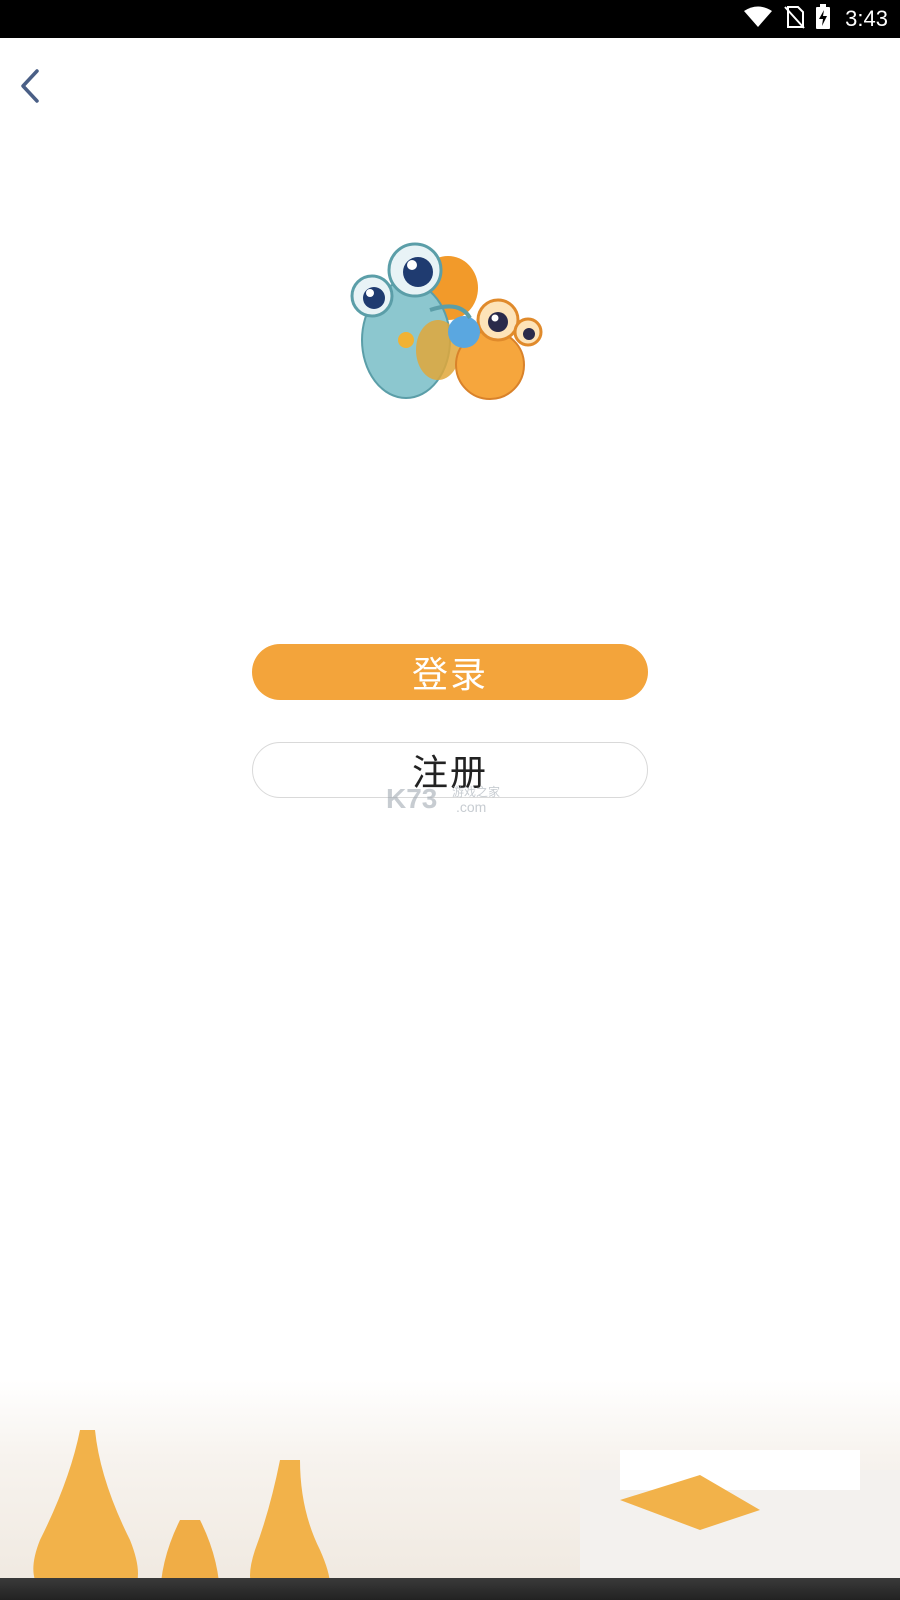 This screenshot has height=1600, width=900. What do you see at coordinates (450, 325) in the screenshot?
I see `mascot-logo` at bounding box center [450, 325].